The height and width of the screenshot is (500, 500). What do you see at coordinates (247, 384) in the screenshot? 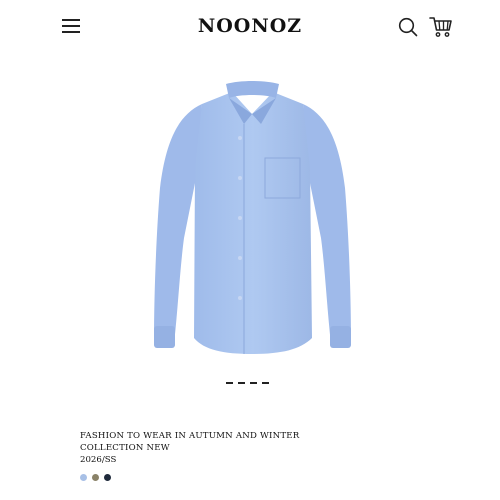
I see `image-carousel-indicator` at bounding box center [247, 384].